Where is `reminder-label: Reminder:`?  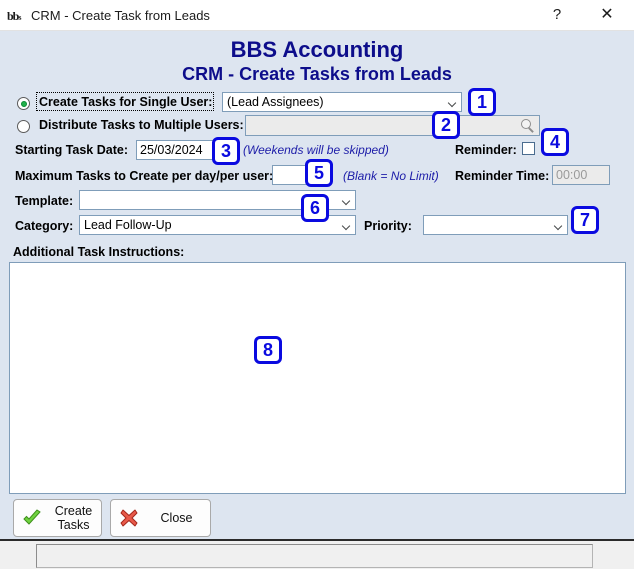
reminder-label: Reminder: is located at coordinates (486, 150).